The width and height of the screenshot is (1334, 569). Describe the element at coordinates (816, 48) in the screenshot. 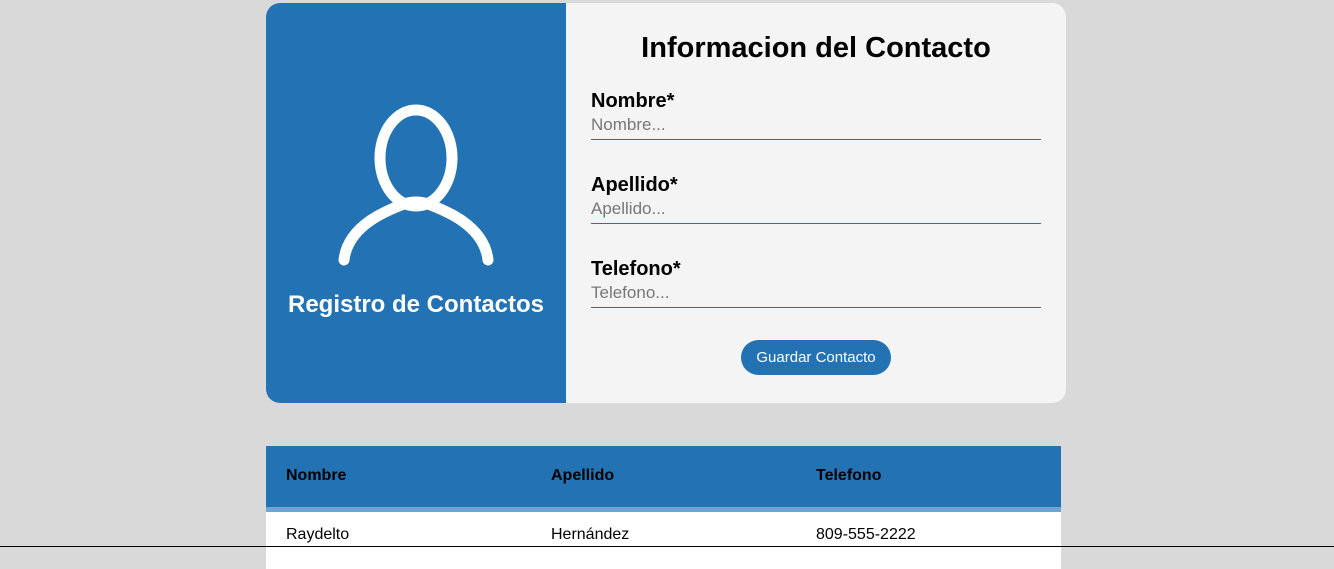

I see `form-title: Informacion del Contacto` at that location.